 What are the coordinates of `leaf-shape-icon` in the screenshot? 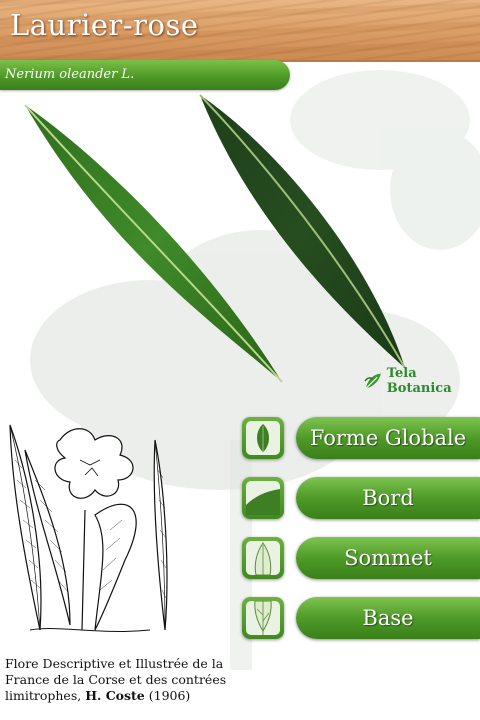 It's located at (263, 438).